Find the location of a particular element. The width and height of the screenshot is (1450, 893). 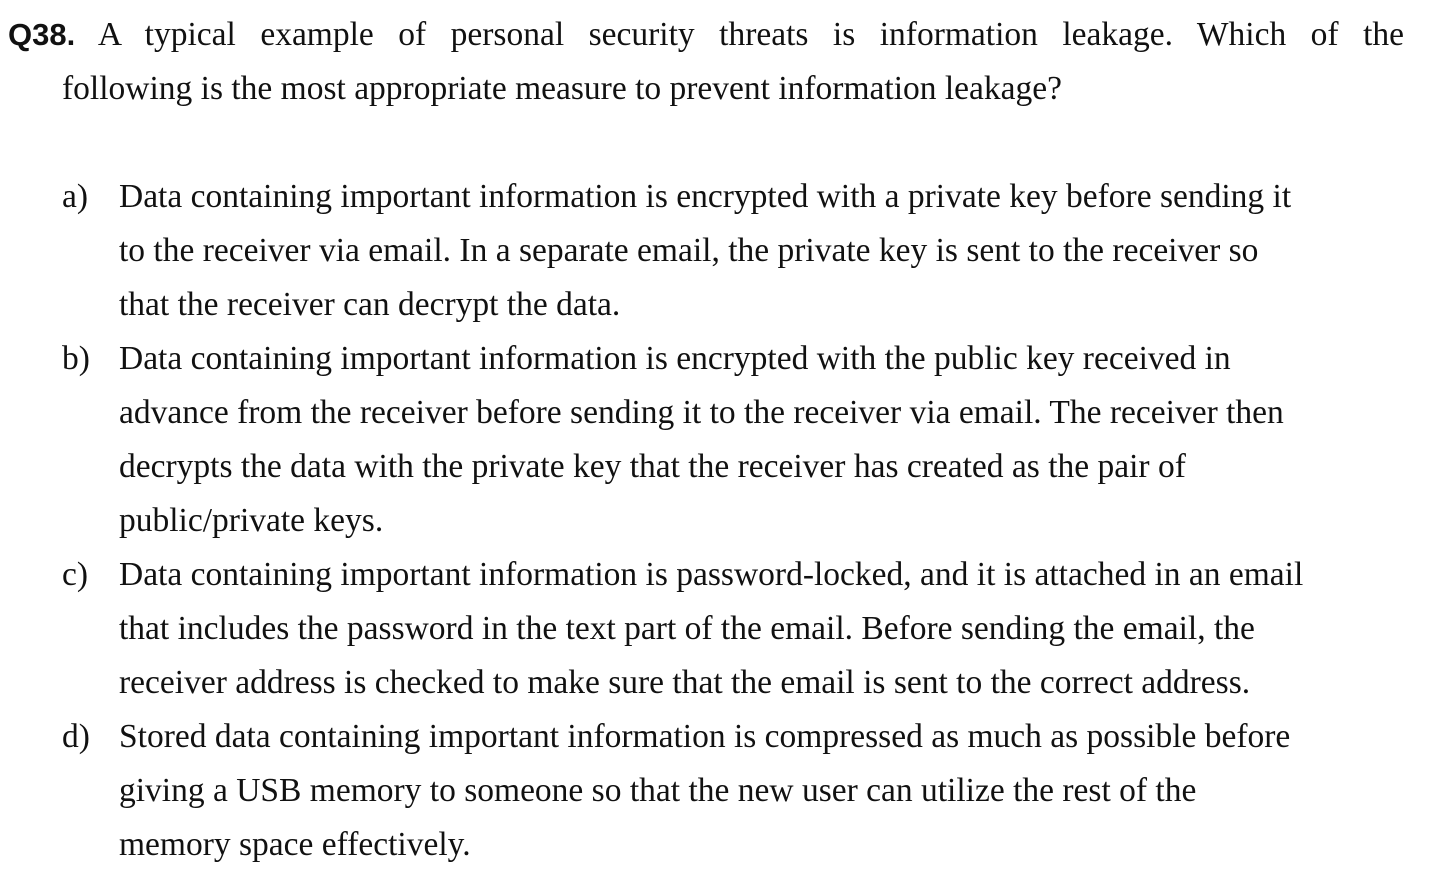

option-text-line: public/private keys. is located at coordinates (251, 520).